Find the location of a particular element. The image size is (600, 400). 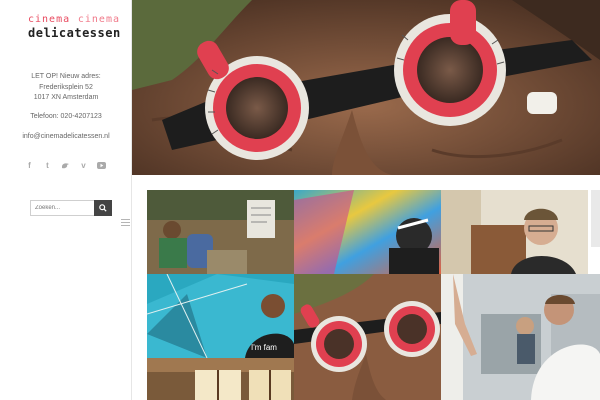

logo-word-cinema: cinema is located at coordinates (49, 19).